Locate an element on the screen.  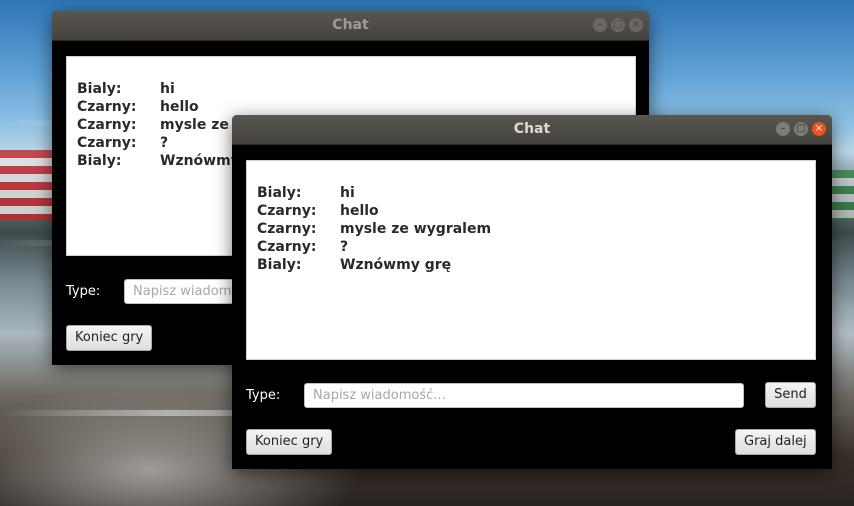
message-input is located at coordinates (524, 395).